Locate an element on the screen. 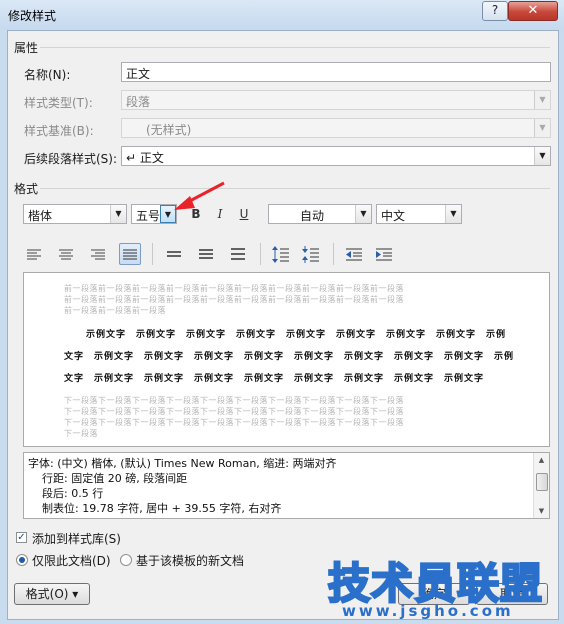  line-spacing-1-5-icon is located at coordinates (206, 254).